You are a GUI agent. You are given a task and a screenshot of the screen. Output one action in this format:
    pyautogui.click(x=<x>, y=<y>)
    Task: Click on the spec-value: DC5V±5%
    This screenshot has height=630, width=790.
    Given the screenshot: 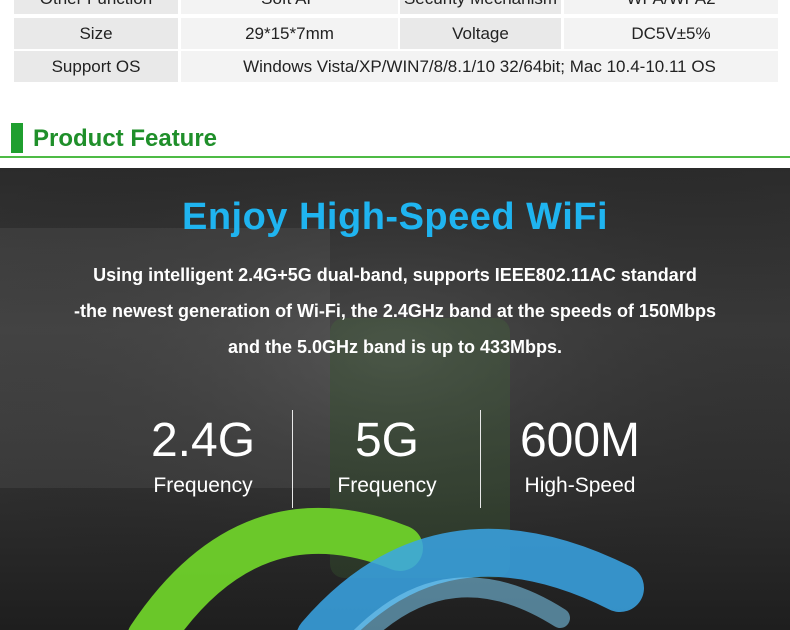 What is the action you would take?
    pyautogui.click(x=671, y=33)
    